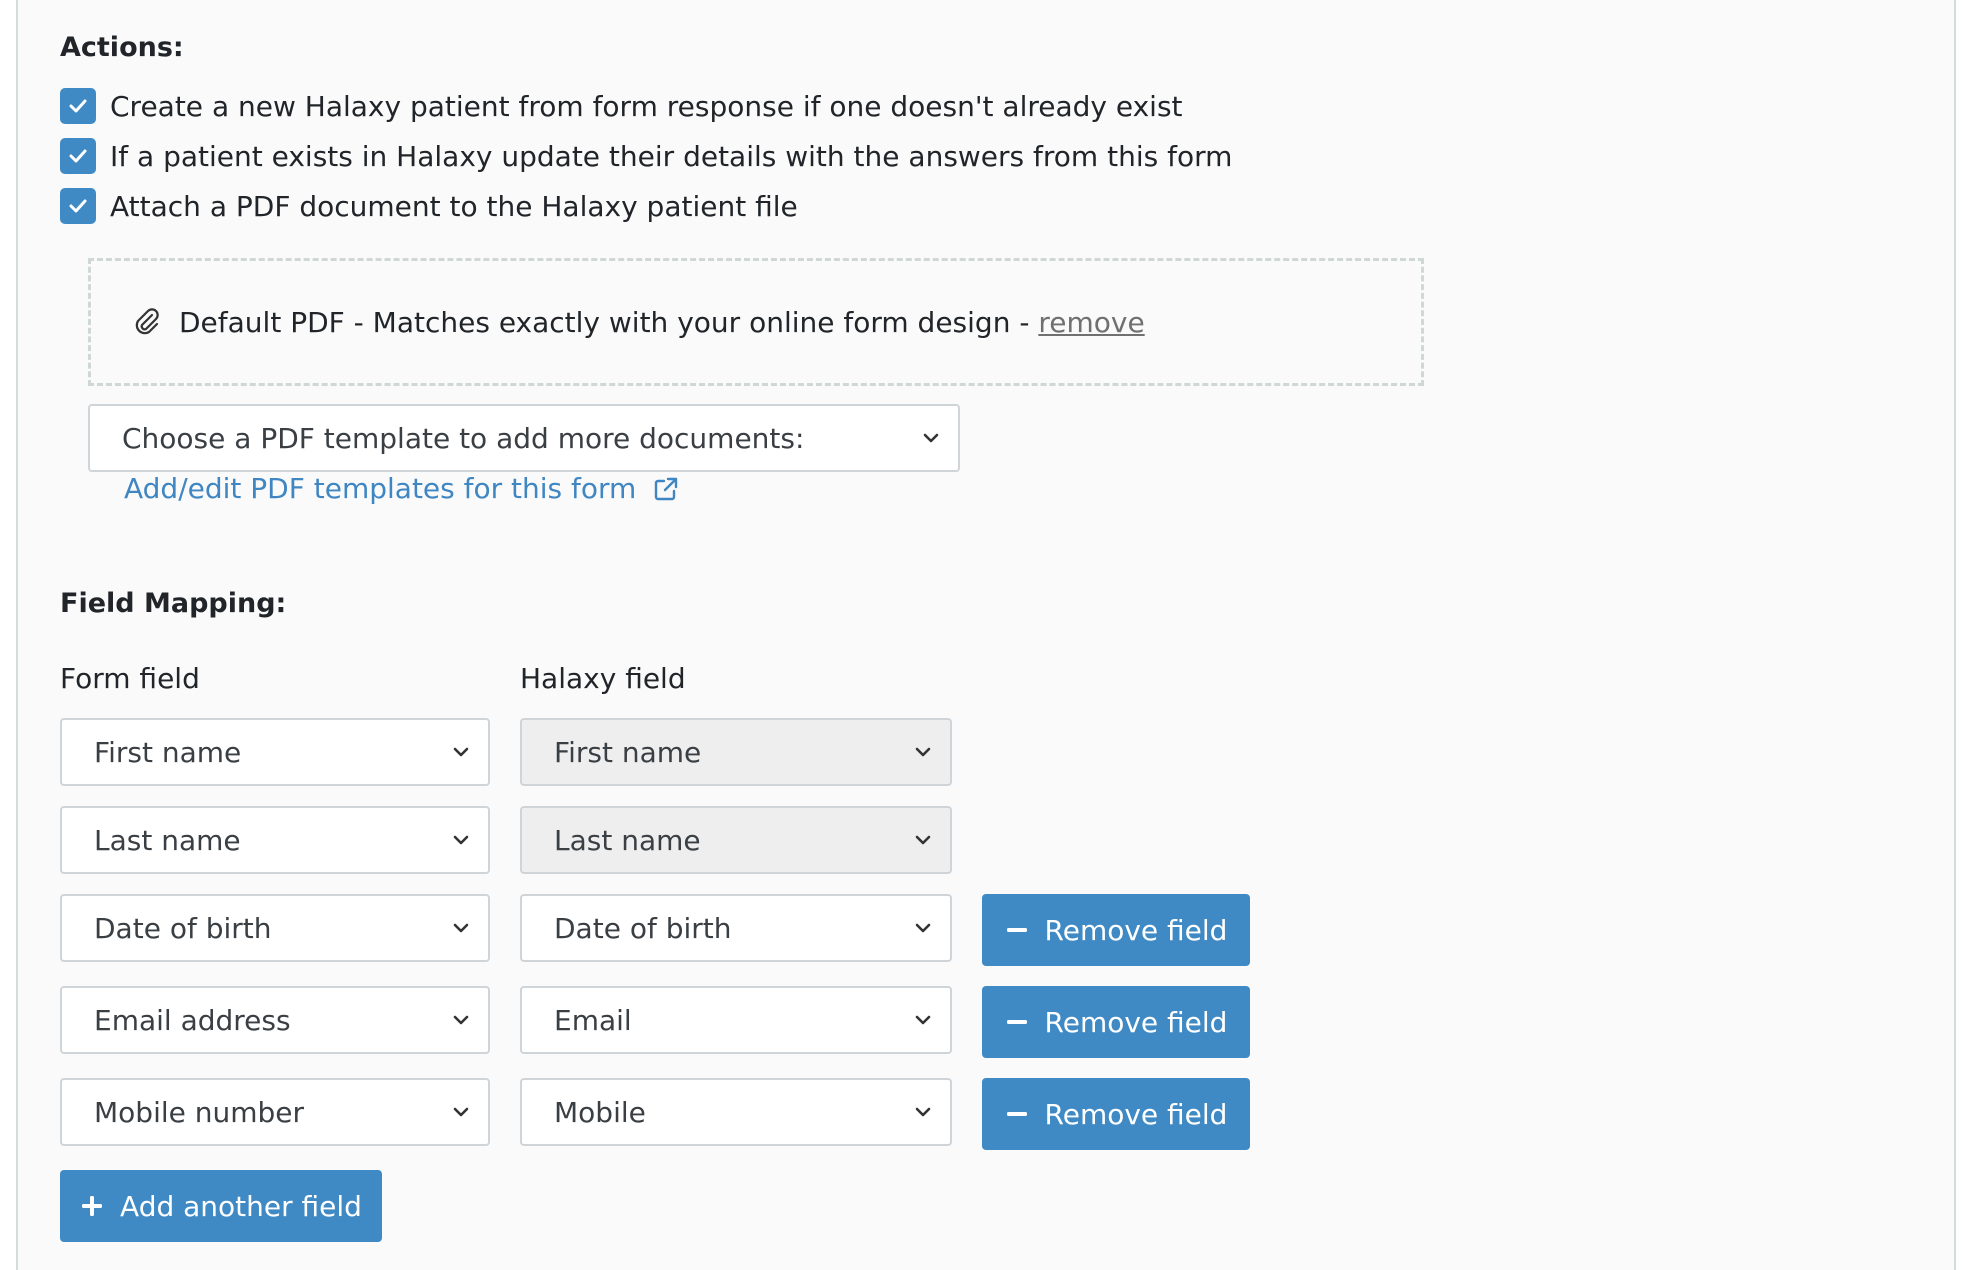  I want to click on halaxy-field-select: Date of birth, so click(736, 928).